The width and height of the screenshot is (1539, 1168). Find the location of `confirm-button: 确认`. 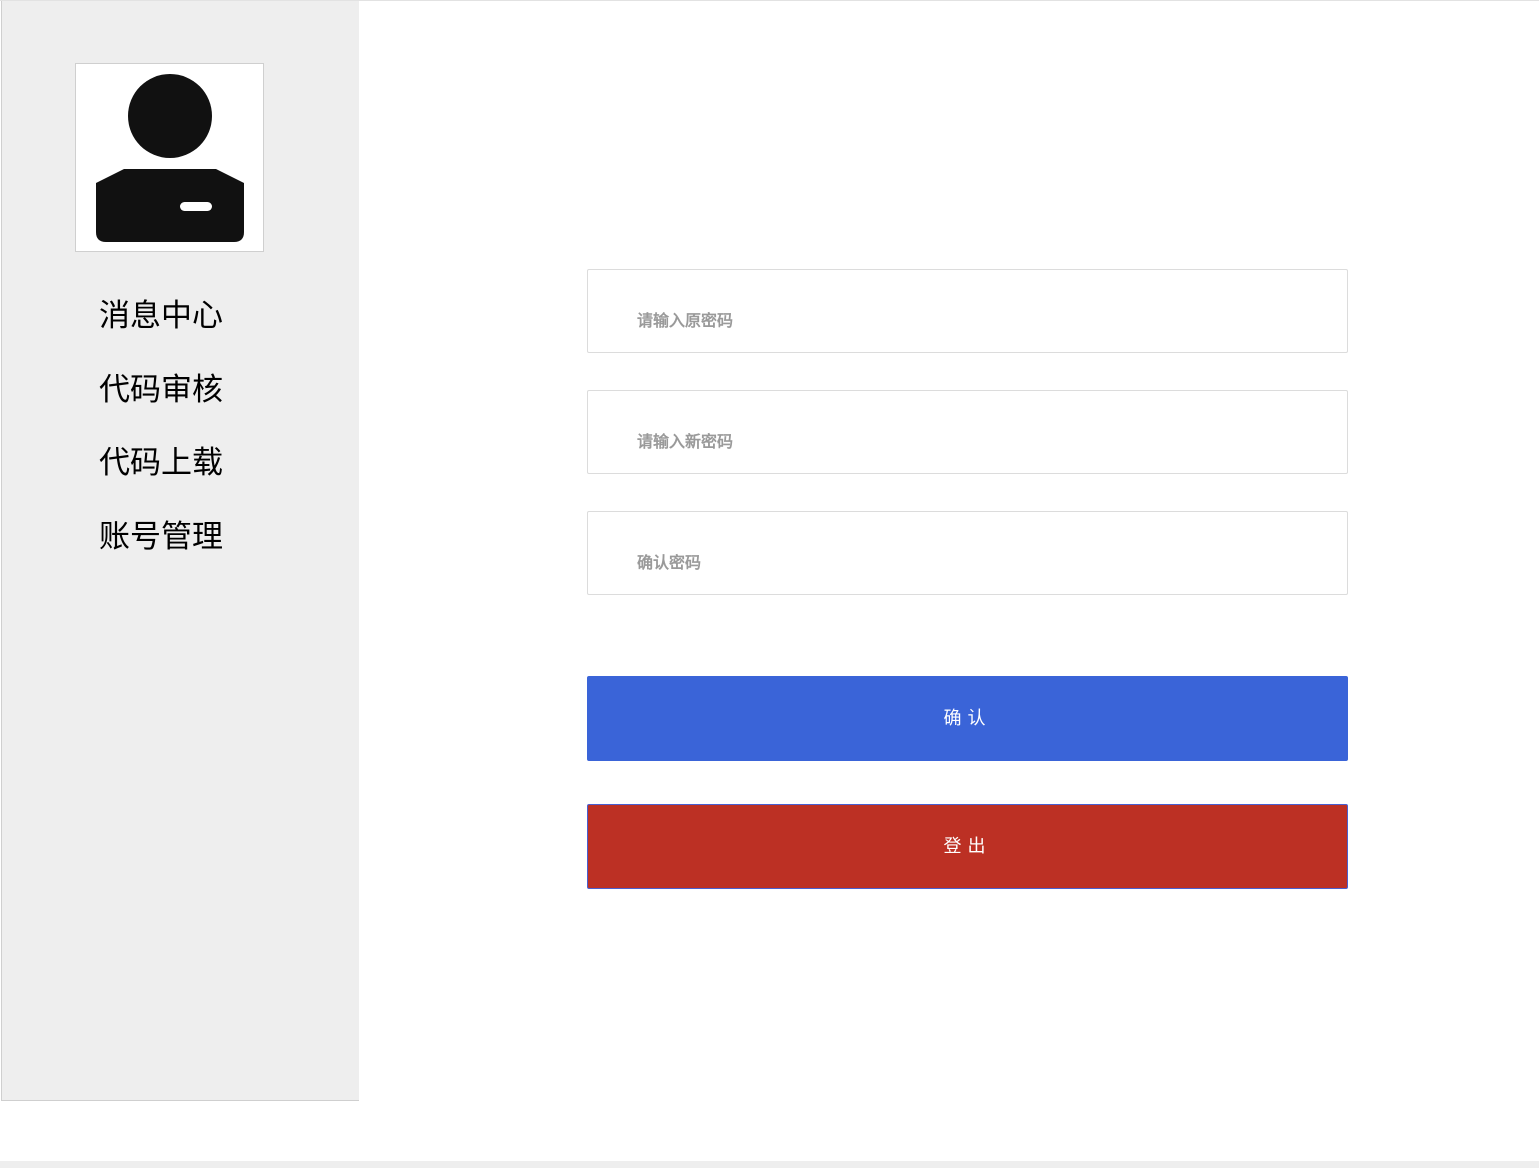

confirm-button: 确认 is located at coordinates (967, 718).